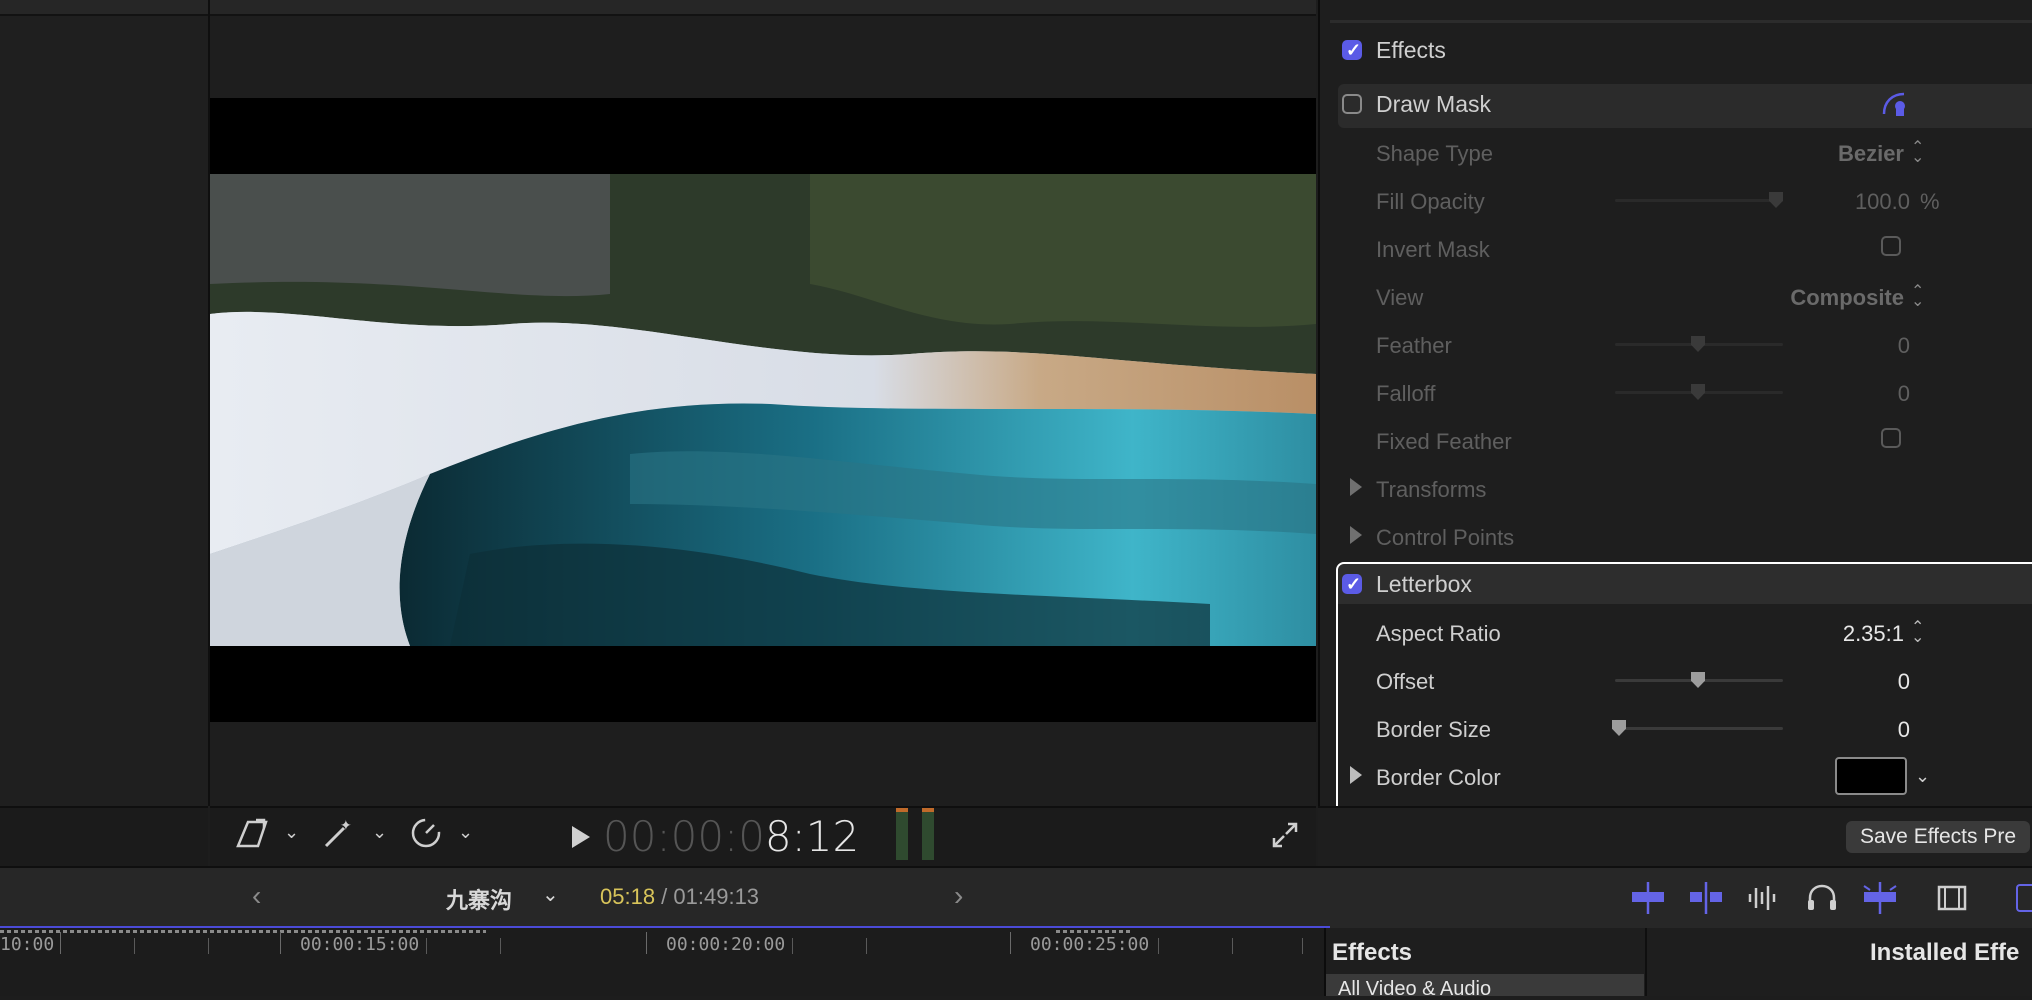 This screenshot has width=2032, height=1000. Describe the element at coordinates (1699, 728) in the screenshot. I see `border-size-slider` at that location.